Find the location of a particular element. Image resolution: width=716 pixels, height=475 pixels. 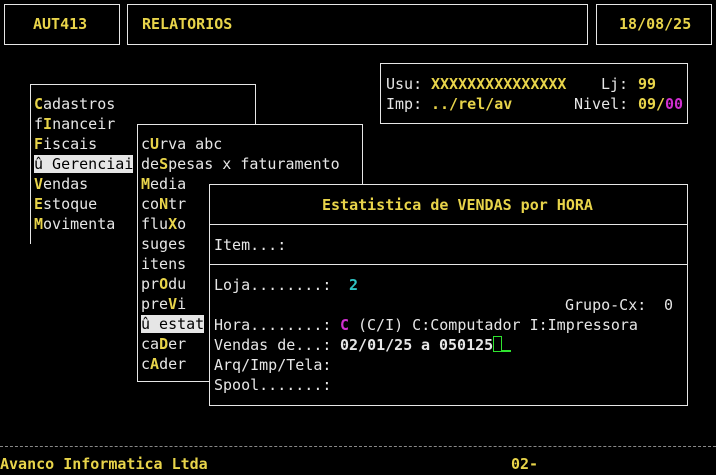

sub-menu-item-label: flu is located at coordinates (155, 224).